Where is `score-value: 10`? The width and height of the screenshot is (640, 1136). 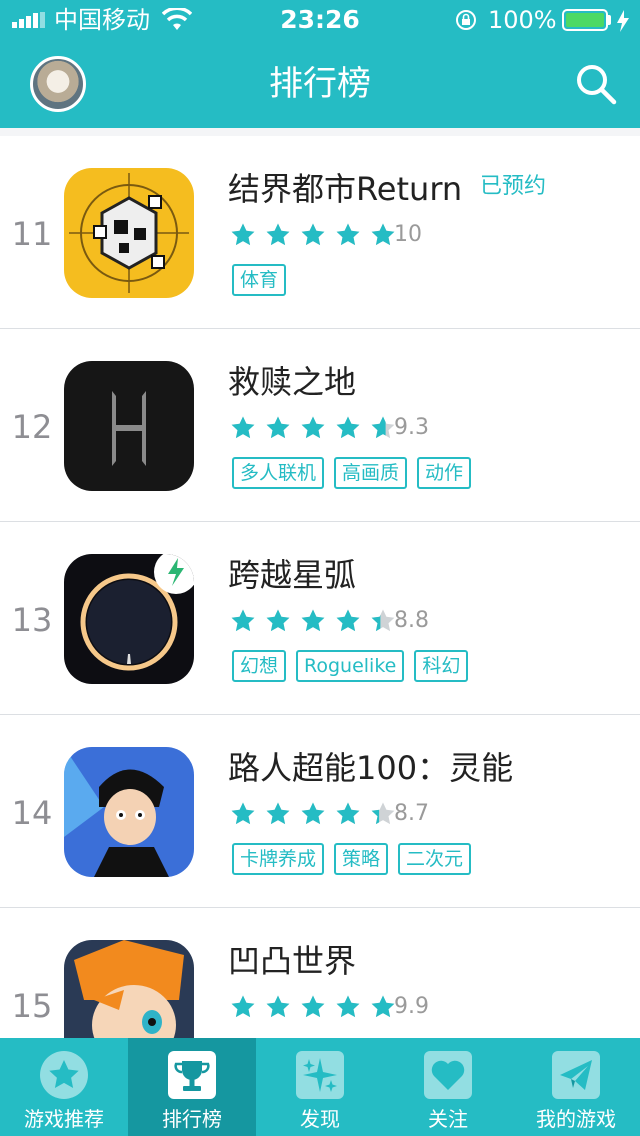
score-value: 10 is located at coordinates (408, 234).